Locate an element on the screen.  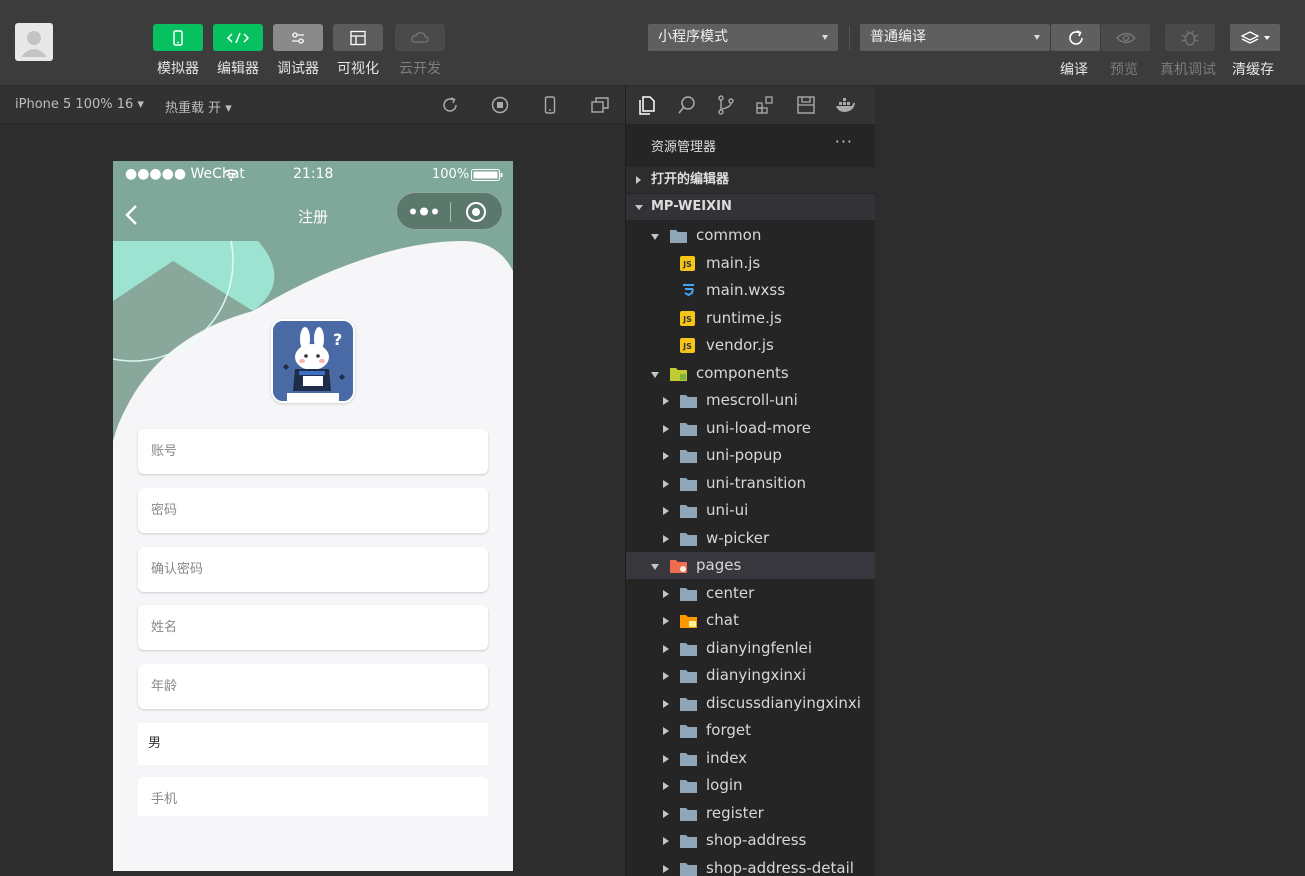
explorer-more-button: ··· is located at coordinates (844, 141).